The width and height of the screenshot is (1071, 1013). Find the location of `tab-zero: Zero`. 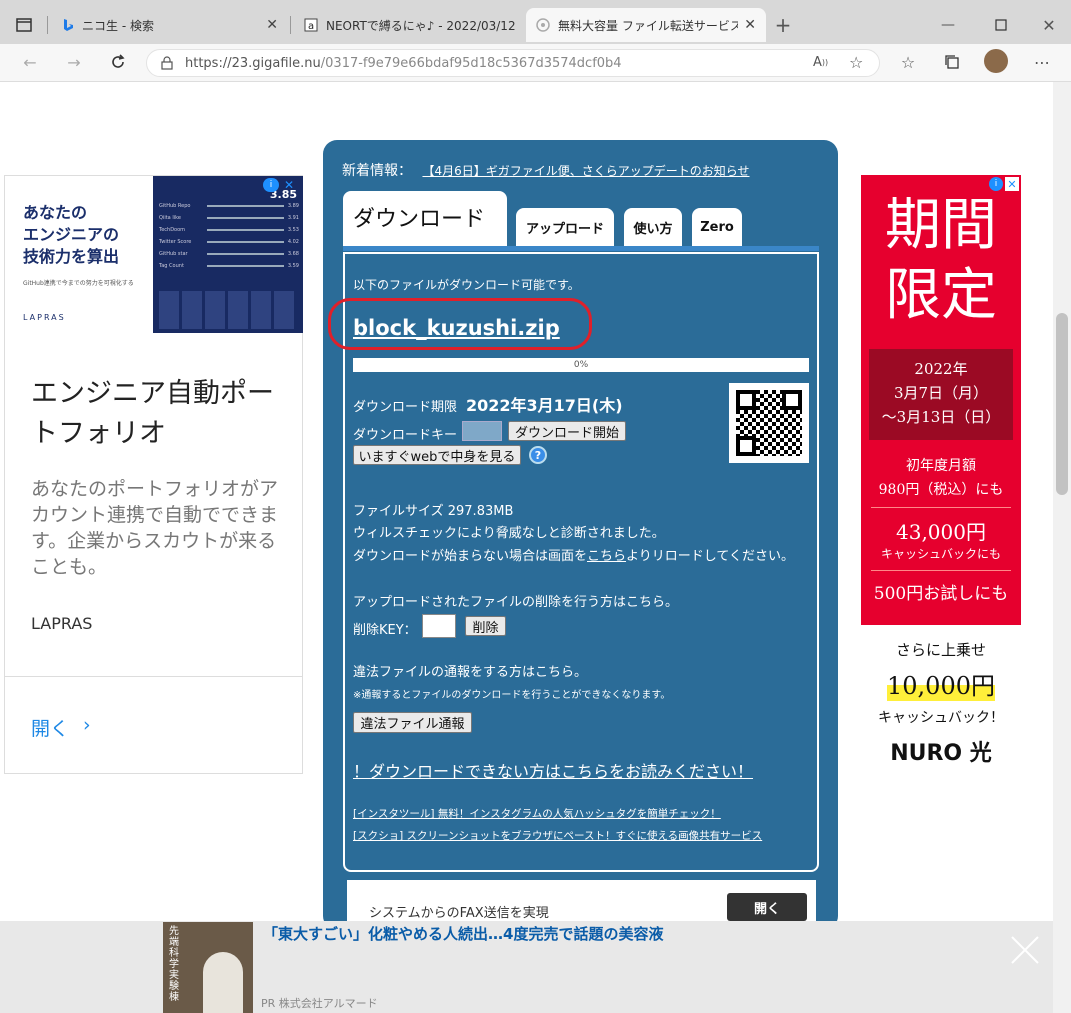

tab-zero: Zero is located at coordinates (717, 227).